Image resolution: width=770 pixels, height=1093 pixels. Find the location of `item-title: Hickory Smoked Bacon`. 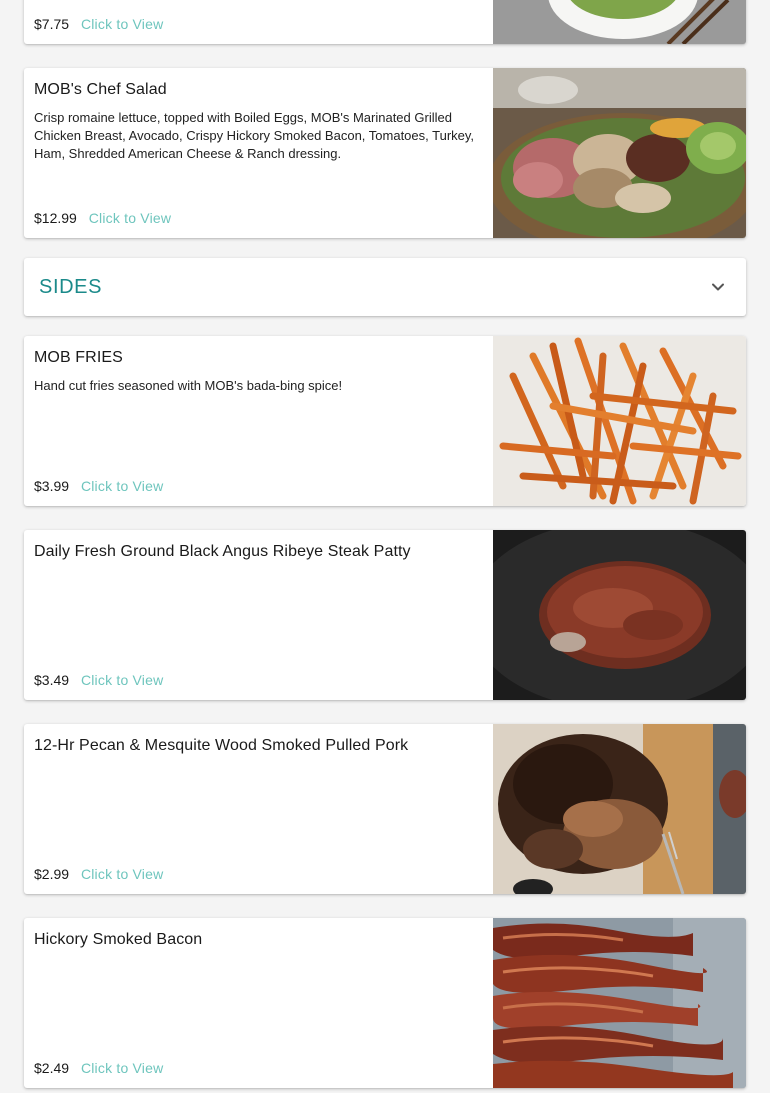

item-title: Hickory Smoked Bacon is located at coordinates (118, 939).